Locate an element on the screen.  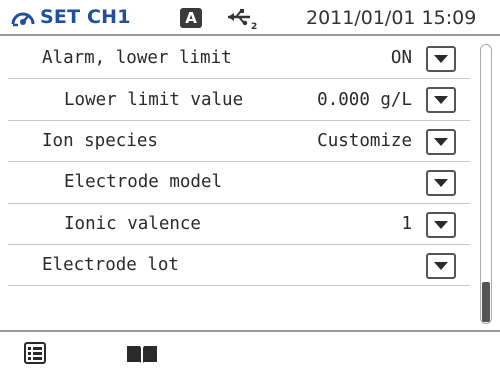
setting-value: 1 is located at coordinates (406, 223).